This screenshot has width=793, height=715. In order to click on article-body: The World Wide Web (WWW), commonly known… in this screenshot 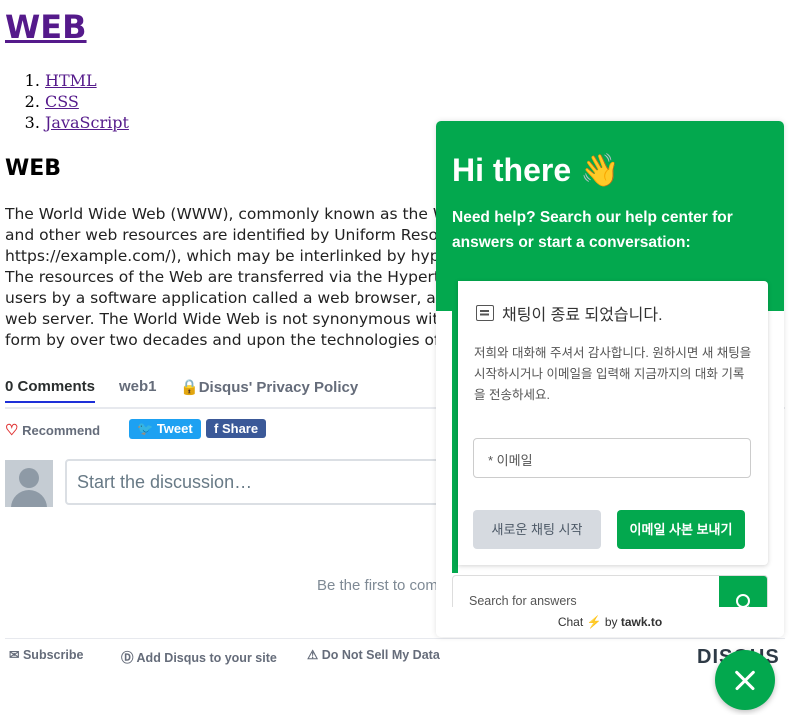, I will do `click(225, 279)`.